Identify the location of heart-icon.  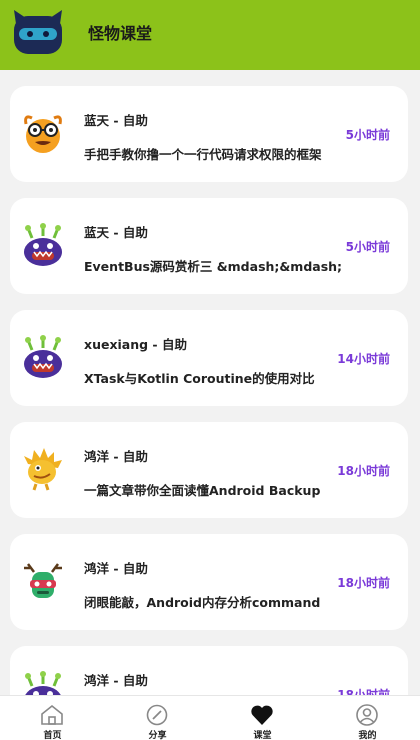
(262, 715).